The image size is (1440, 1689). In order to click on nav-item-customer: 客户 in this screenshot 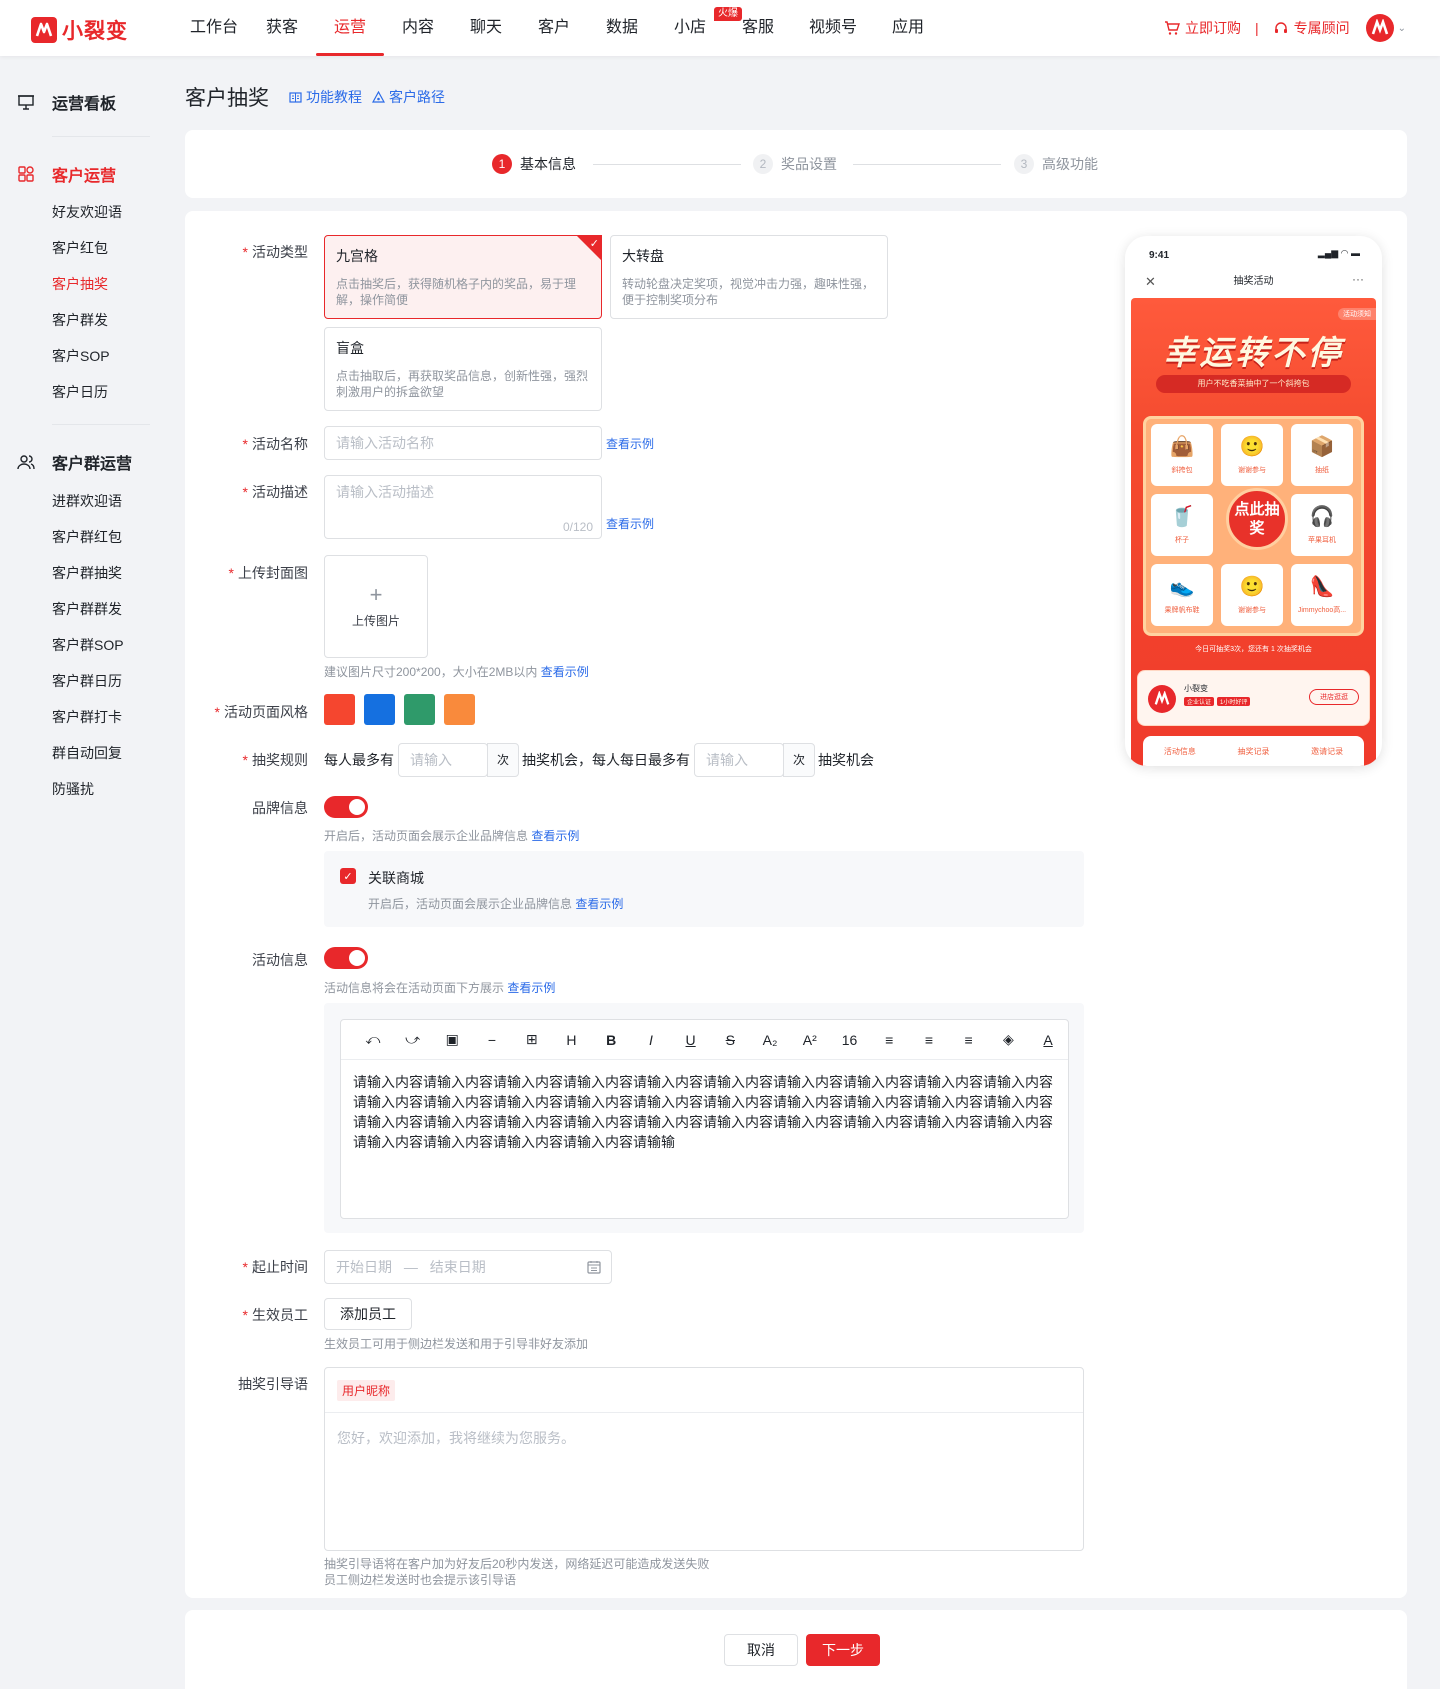, I will do `click(554, 28)`.